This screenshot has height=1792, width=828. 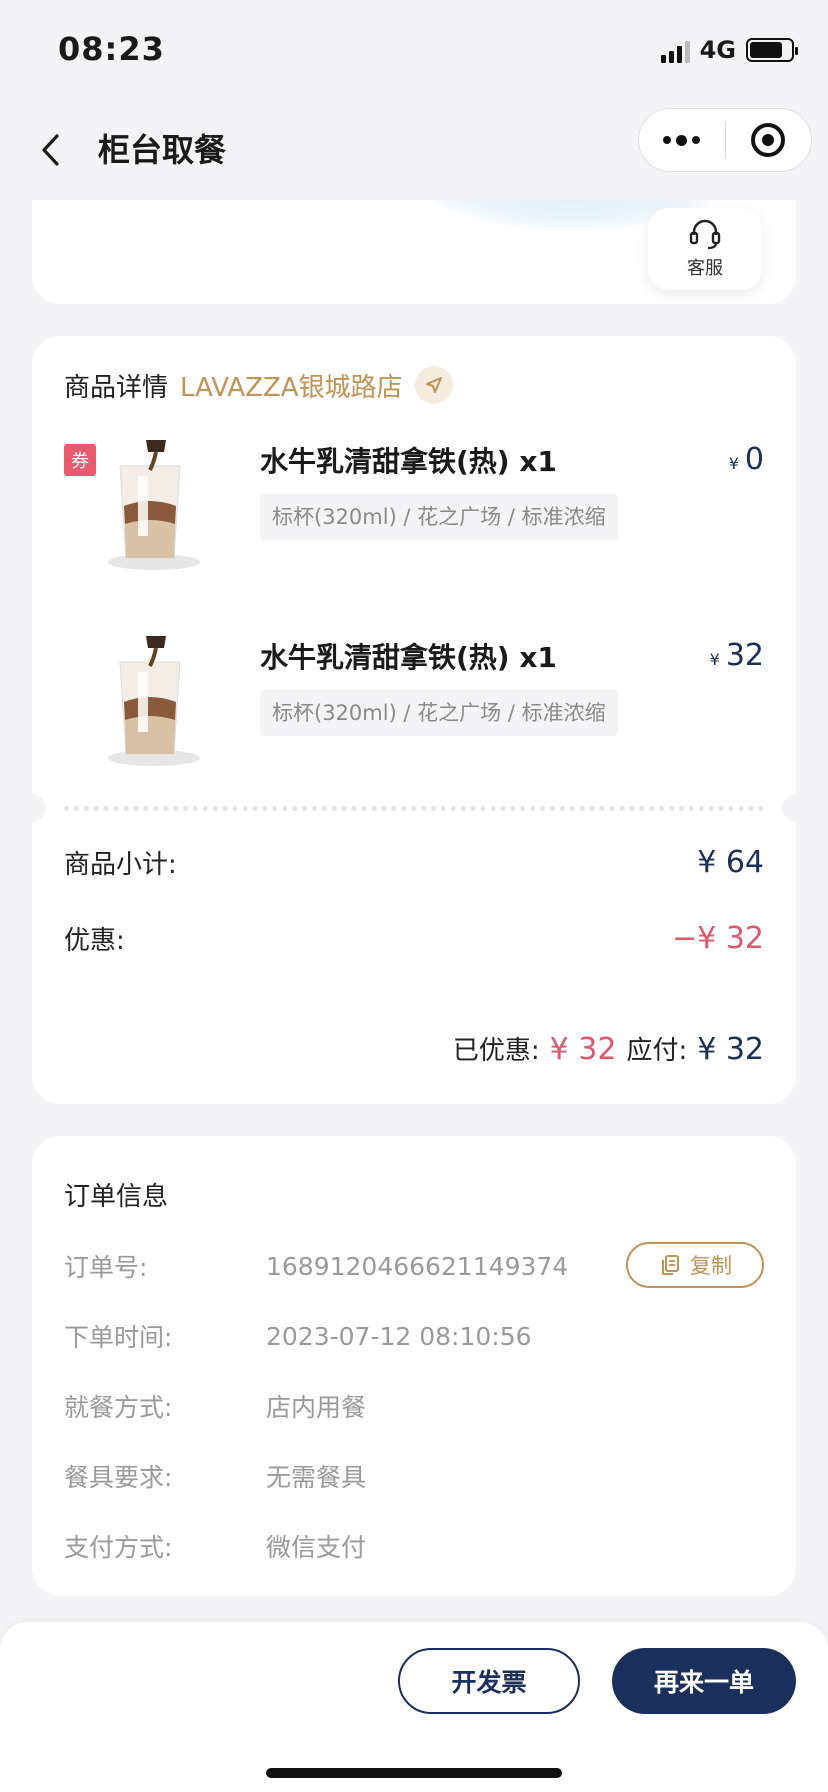 What do you see at coordinates (154, 701) in the screenshot?
I see `latte-product-image` at bounding box center [154, 701].